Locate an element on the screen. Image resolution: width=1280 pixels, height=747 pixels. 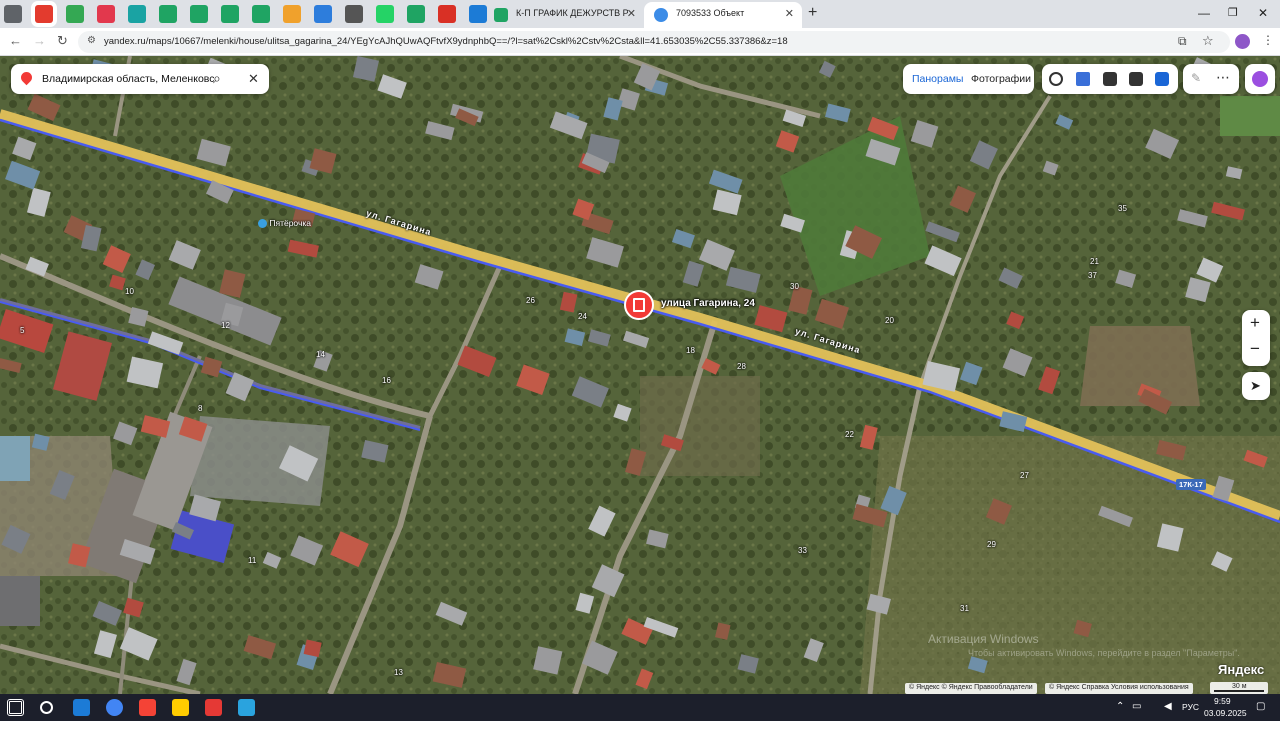
panorama-layer-icon is located at coordinates (1162, 79).